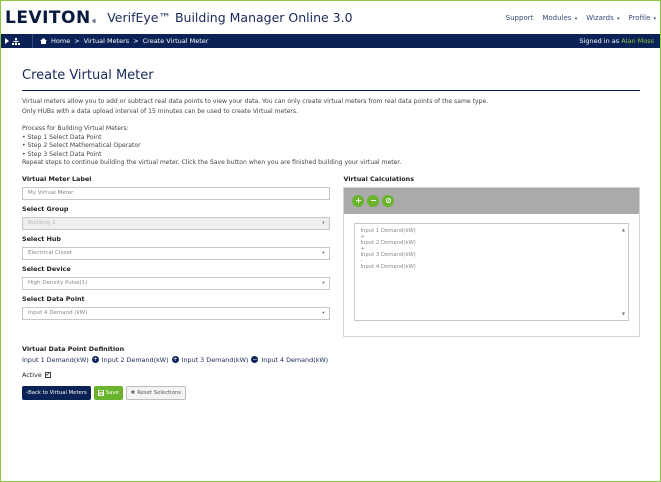 This screenshot has height=482, width=661. What do you see at coordinates (623, 230) in the screenshot?
I see `scroll-up-icon: ▲` at bounding box center [623, 230].